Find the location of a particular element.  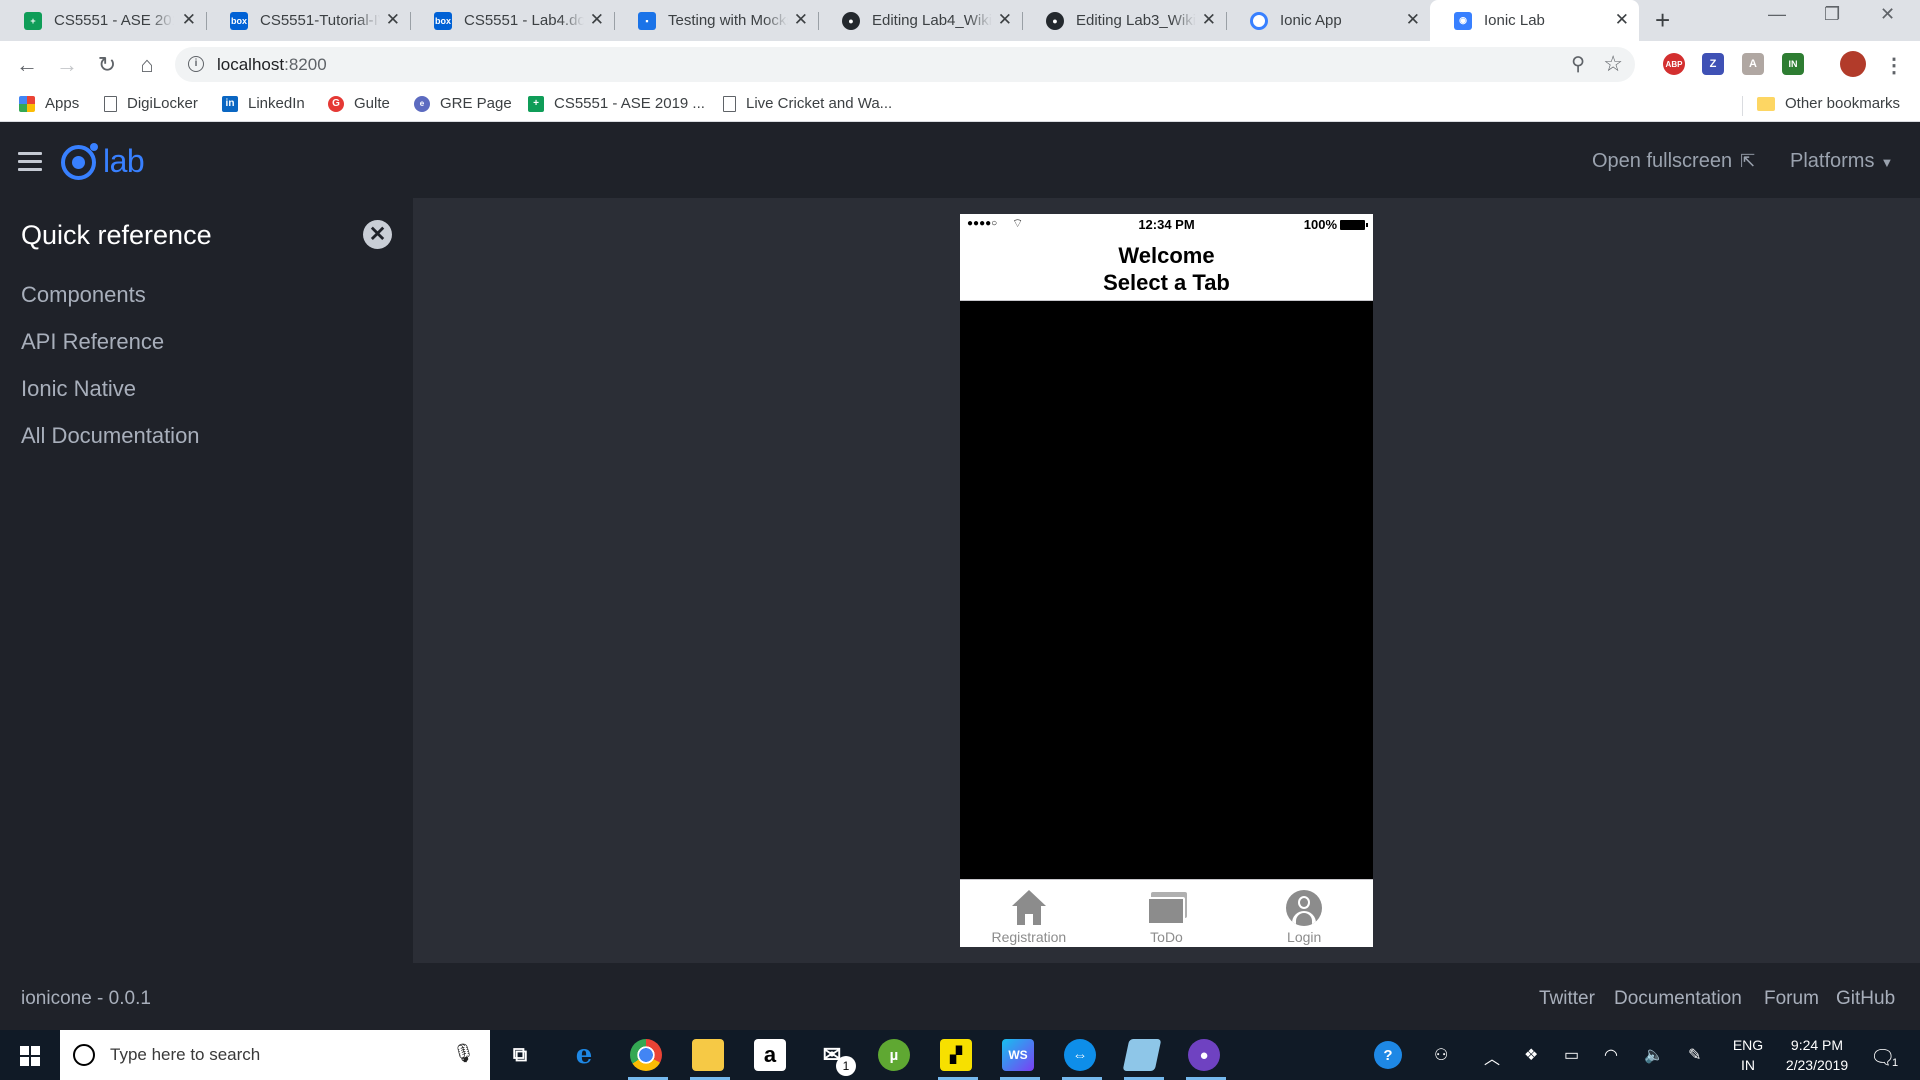

minimize-window-button: — is located at coordinates (1777, 14).